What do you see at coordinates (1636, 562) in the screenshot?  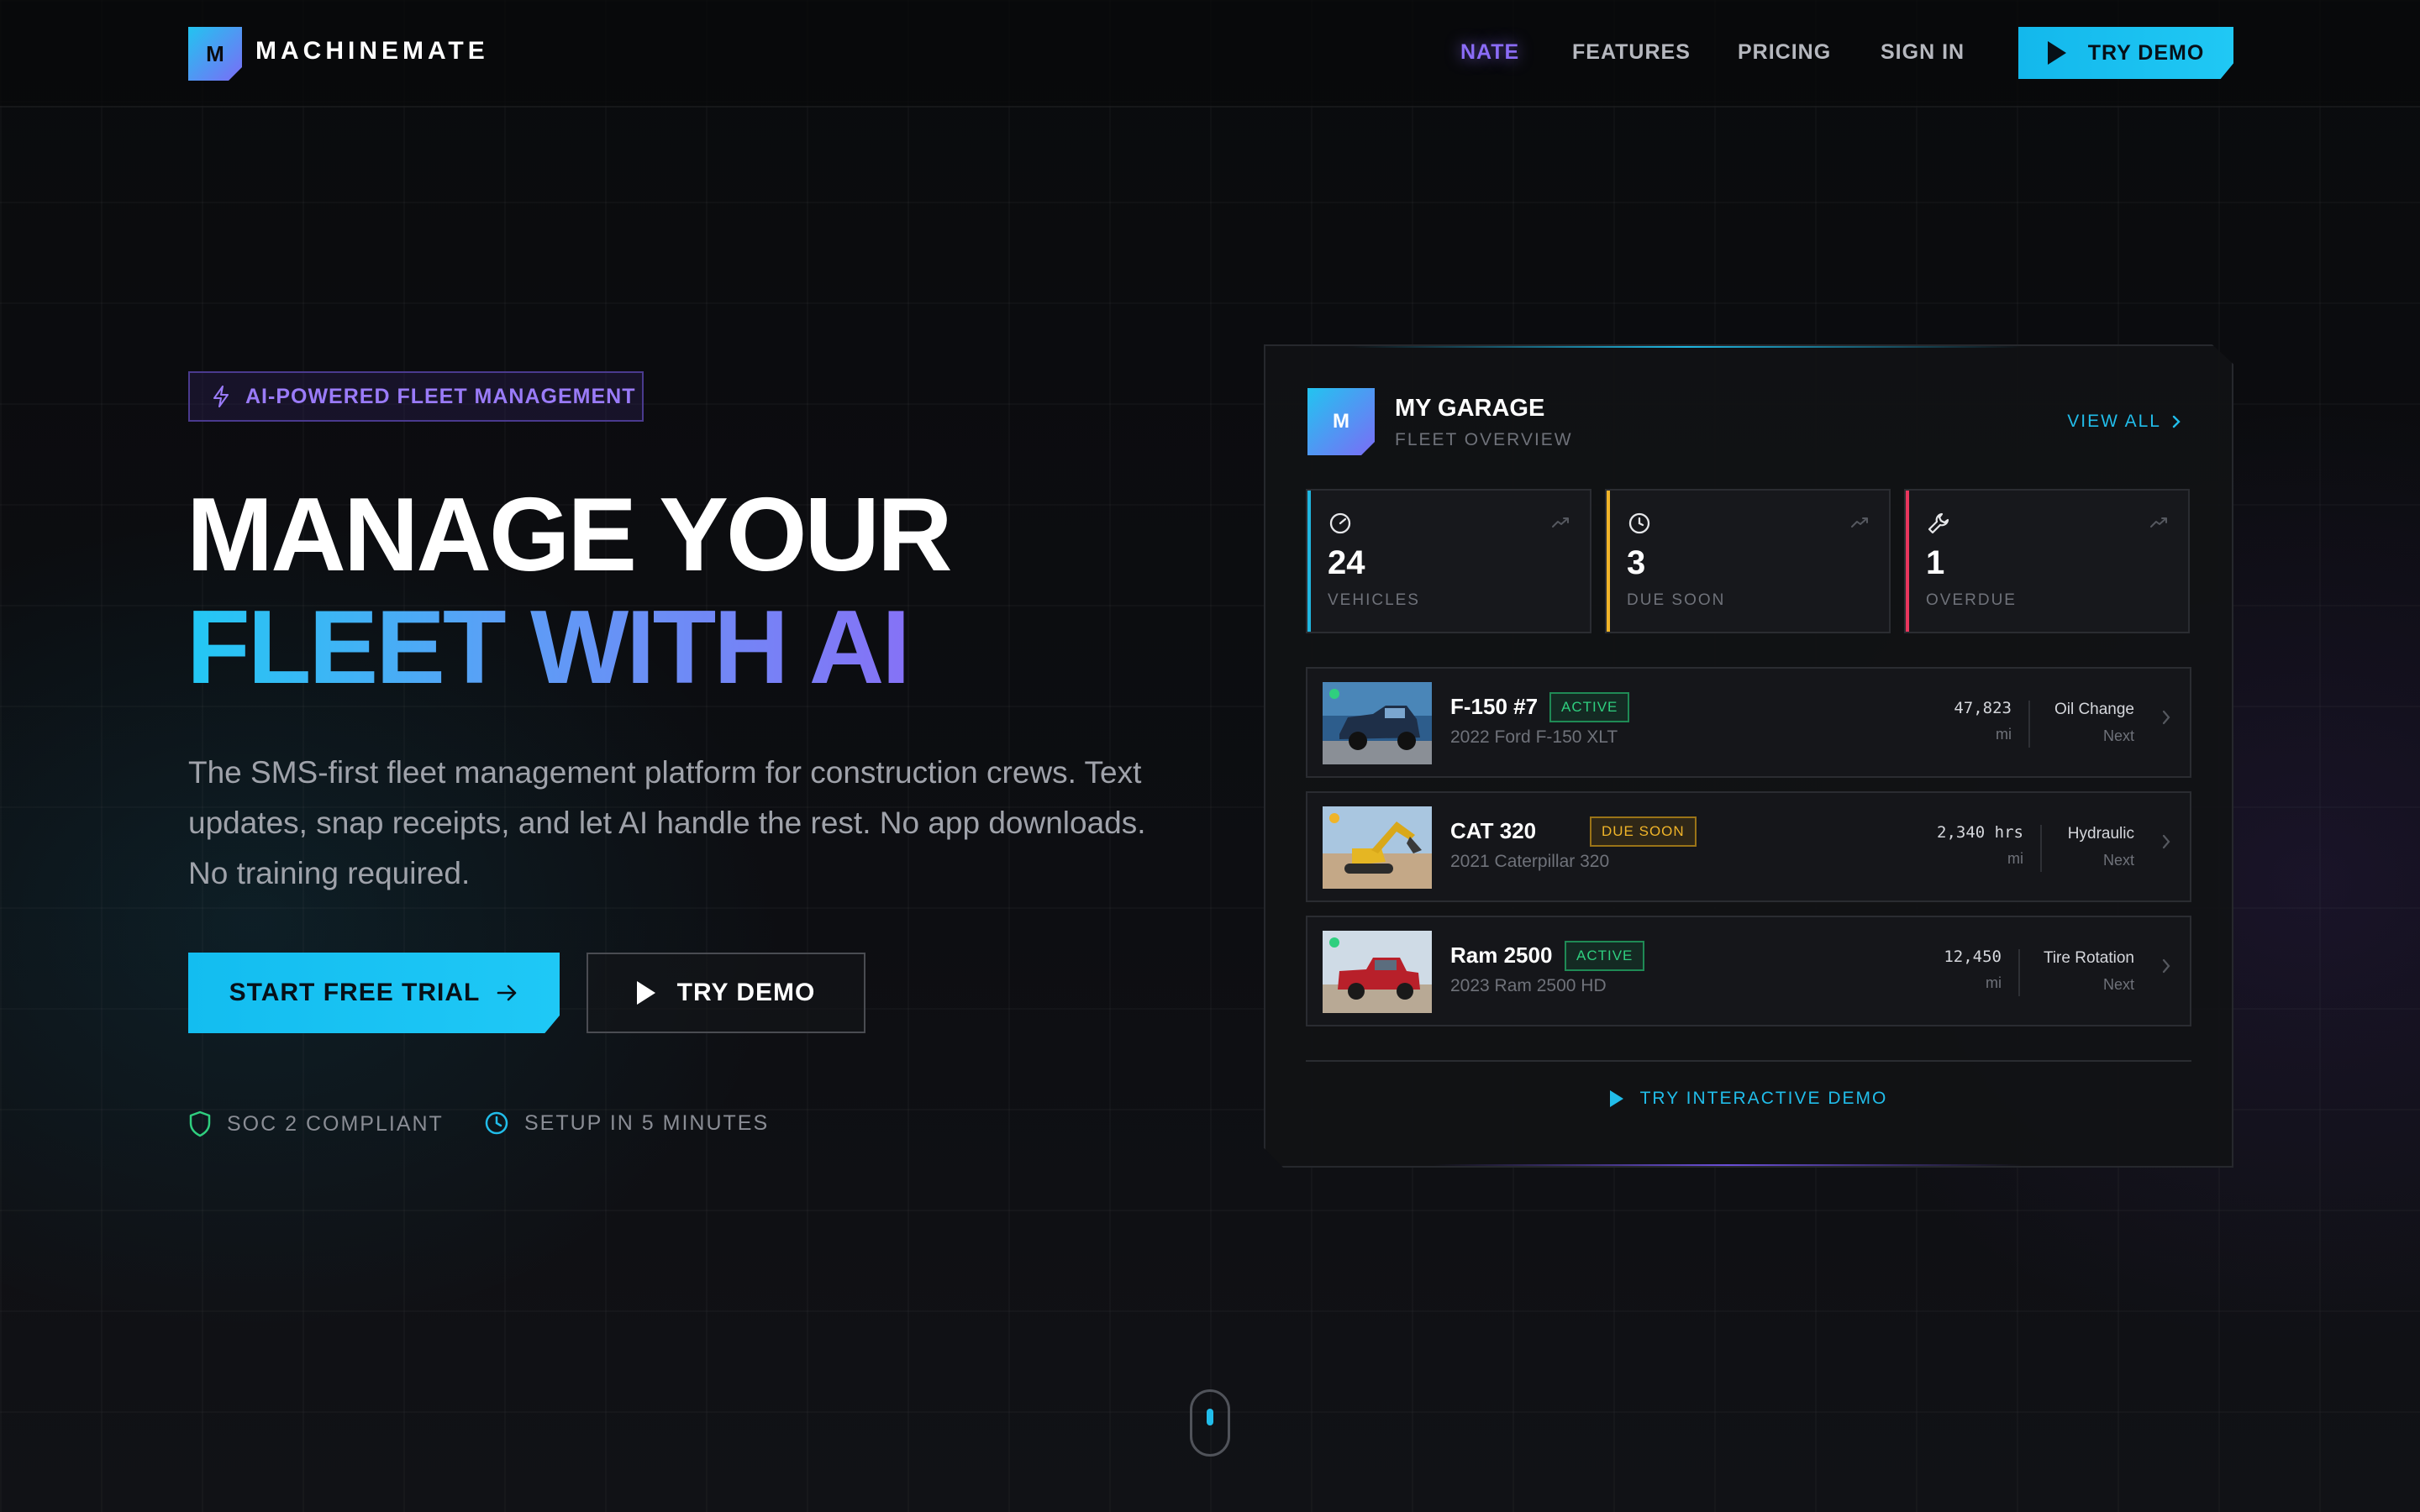 I see `stat-value: 3` at bounding box center [1636, 562].